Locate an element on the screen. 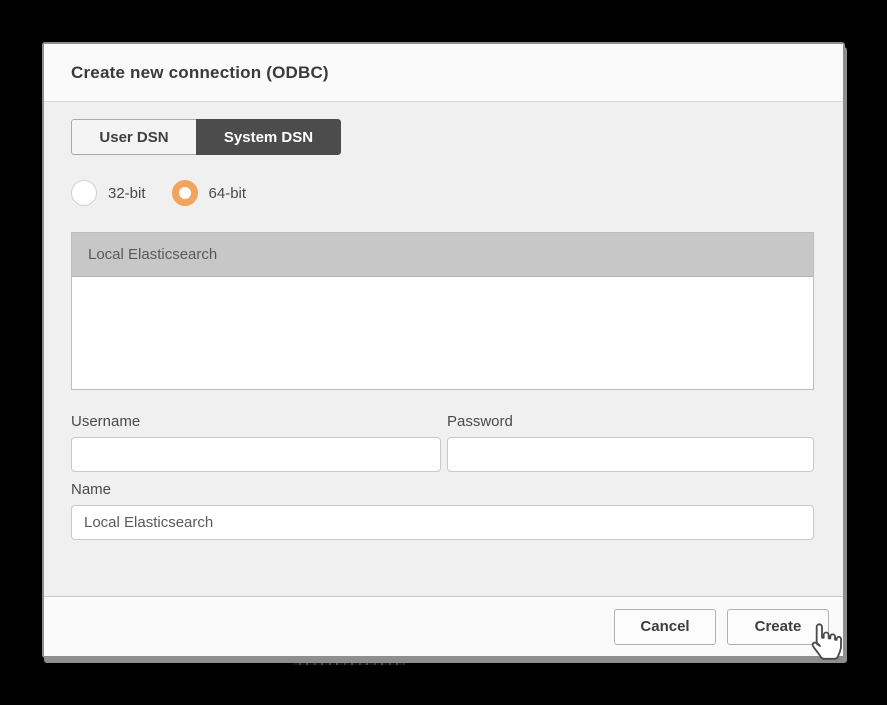 The image size is (887, 705). dialog-title: Create new connection (ODBC) is located at coordinates (200, 72).